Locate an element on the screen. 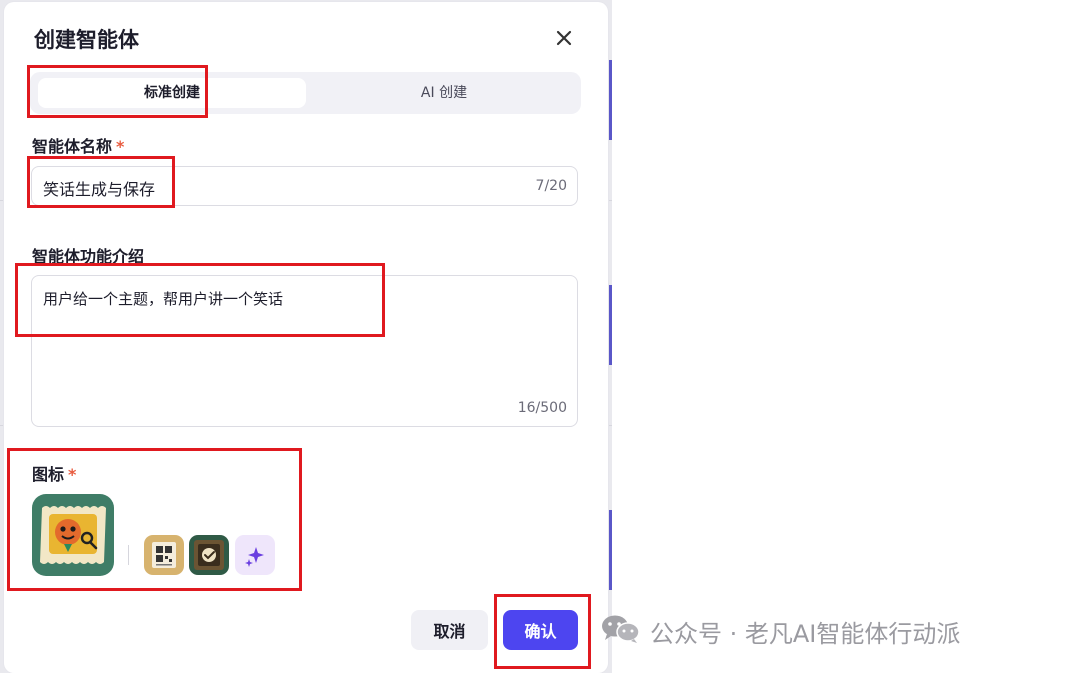 The height and width of the screenshot is (673, 1080). qr-card-icon is located at coordinates (164, 555).